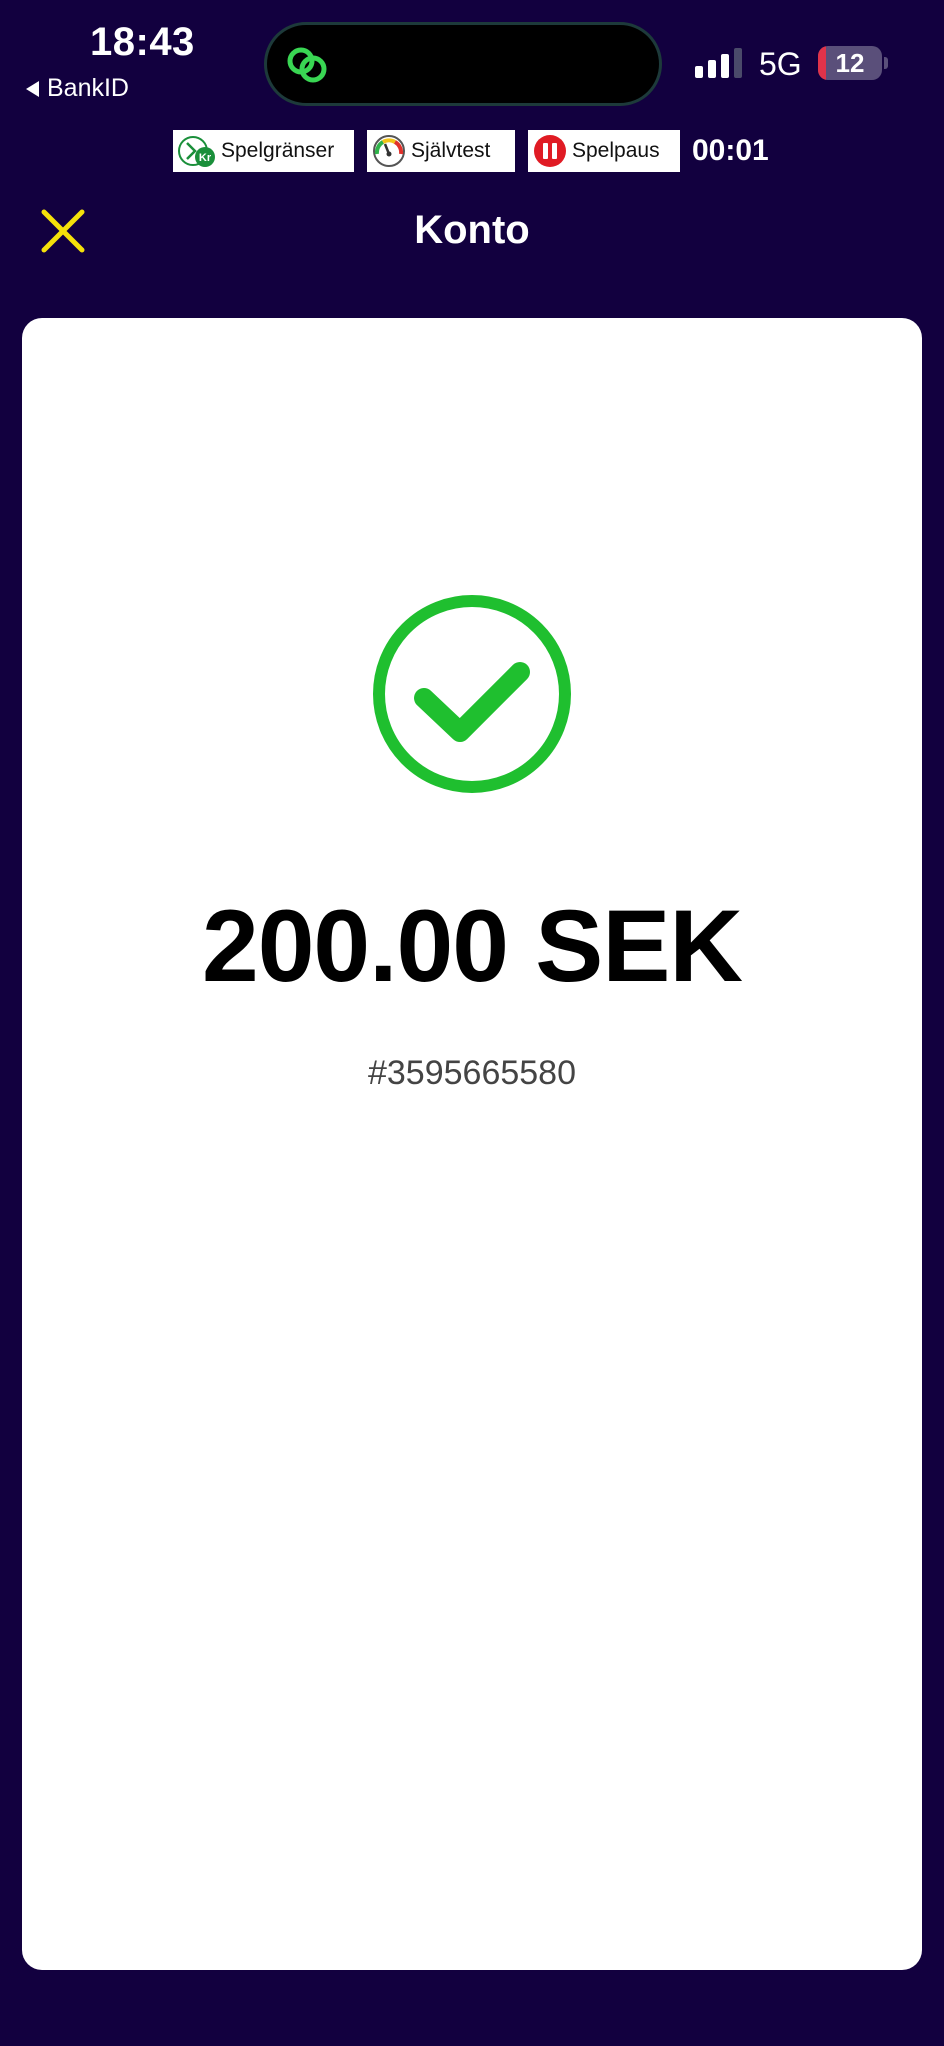 The image size is (944, 2046). Describe the element at coordinates (718, 63) in the screenshot. I see `signal-strength-icon` at that location.